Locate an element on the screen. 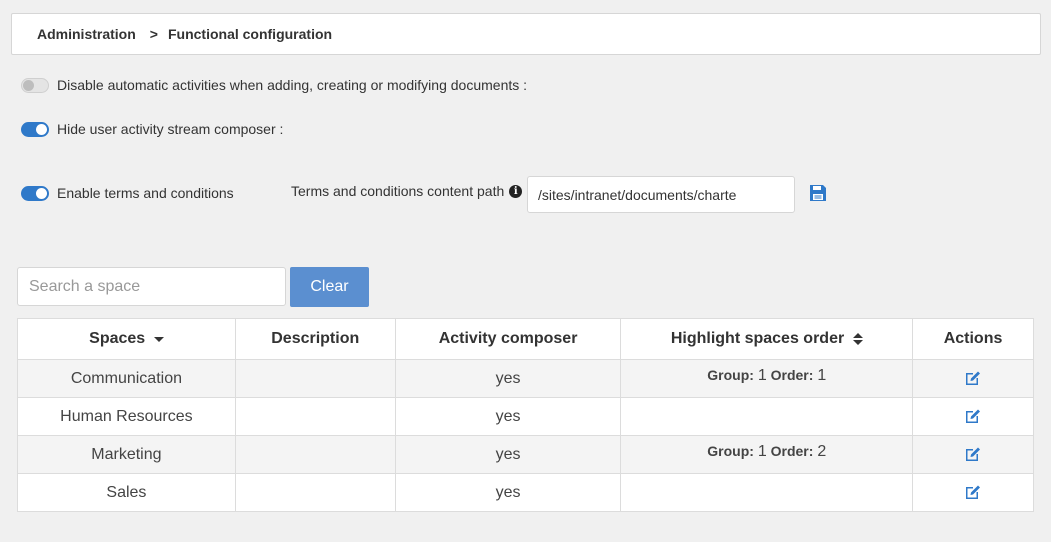  breadcrumb-root: Administration is located at coordinates (86, 34).